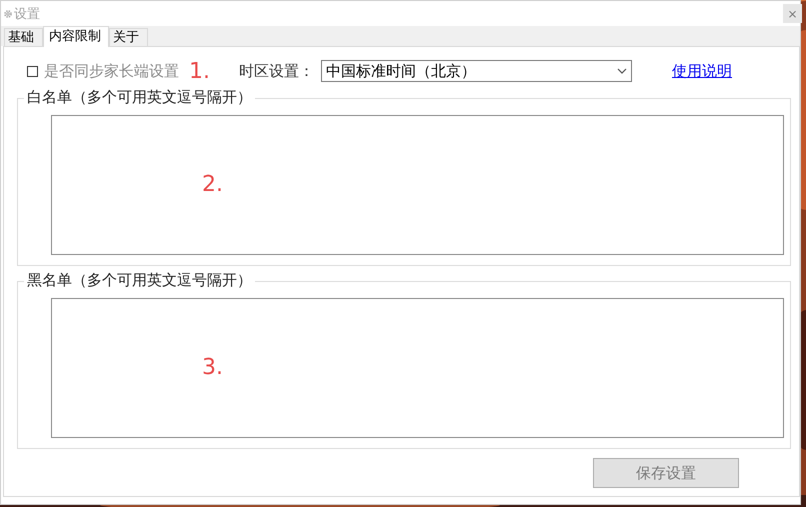 Image resolution: width=806 pixels, height=507 pixels. I want to click on timezone-label: 时区设置：, so click(277, 71).